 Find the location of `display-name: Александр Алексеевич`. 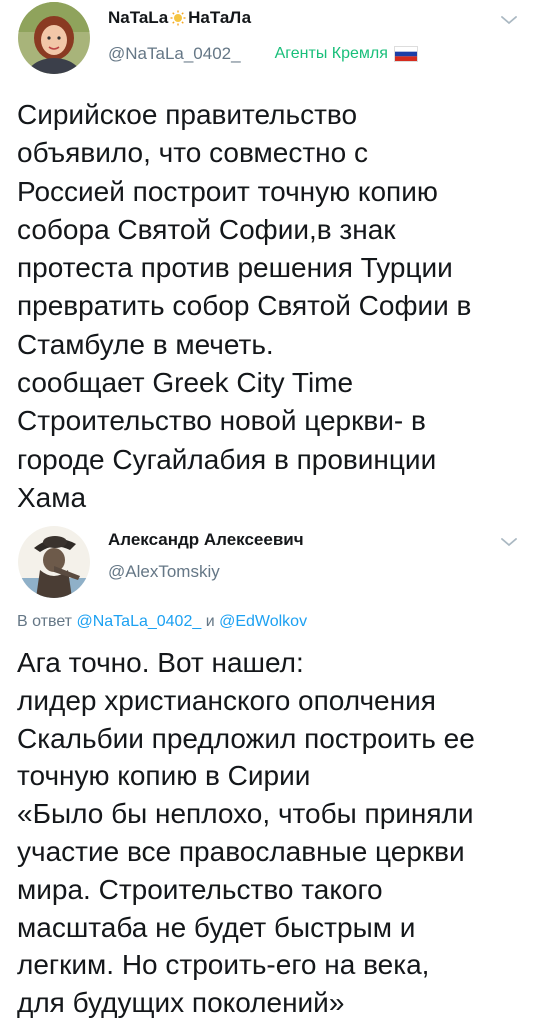

display-name: Александр Алексеевич is located at coordinates (206, 540).